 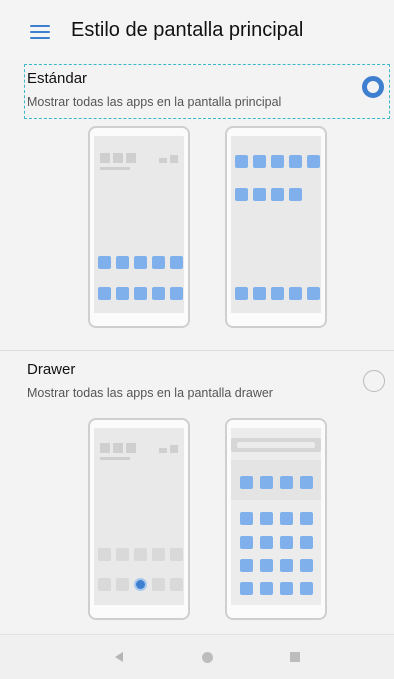 I want to click on standard-preview-page2, so click(x=276, y=227).